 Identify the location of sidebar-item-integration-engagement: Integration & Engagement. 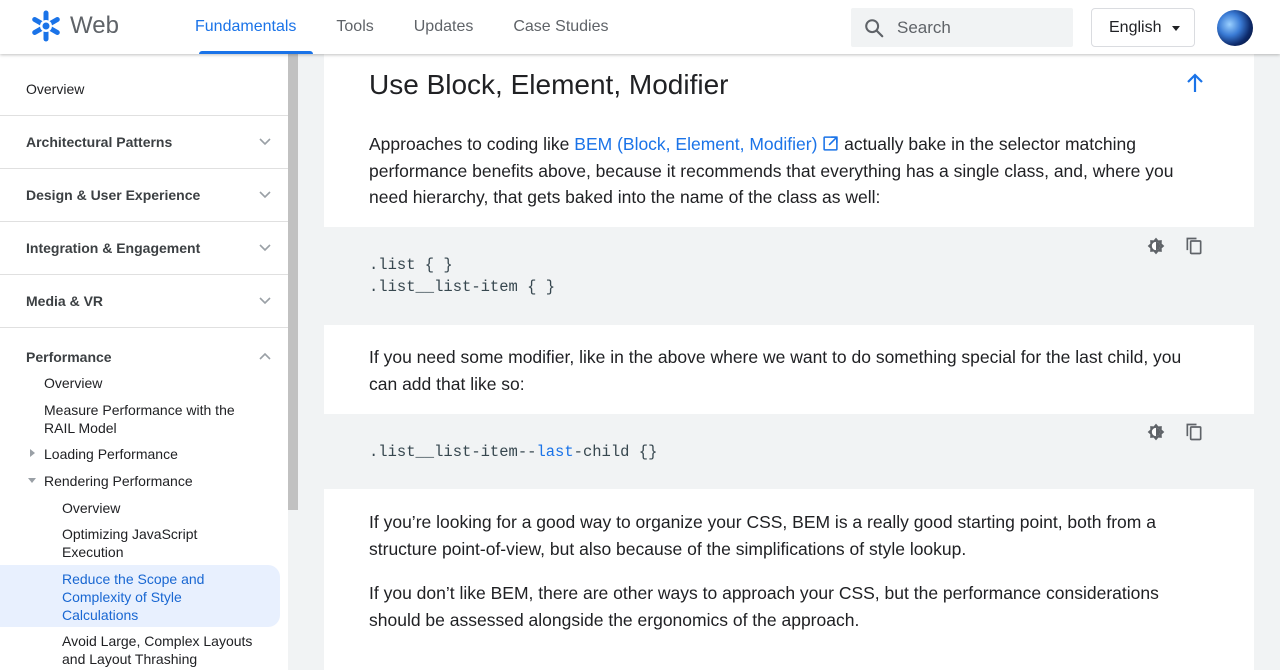
(144, 248).